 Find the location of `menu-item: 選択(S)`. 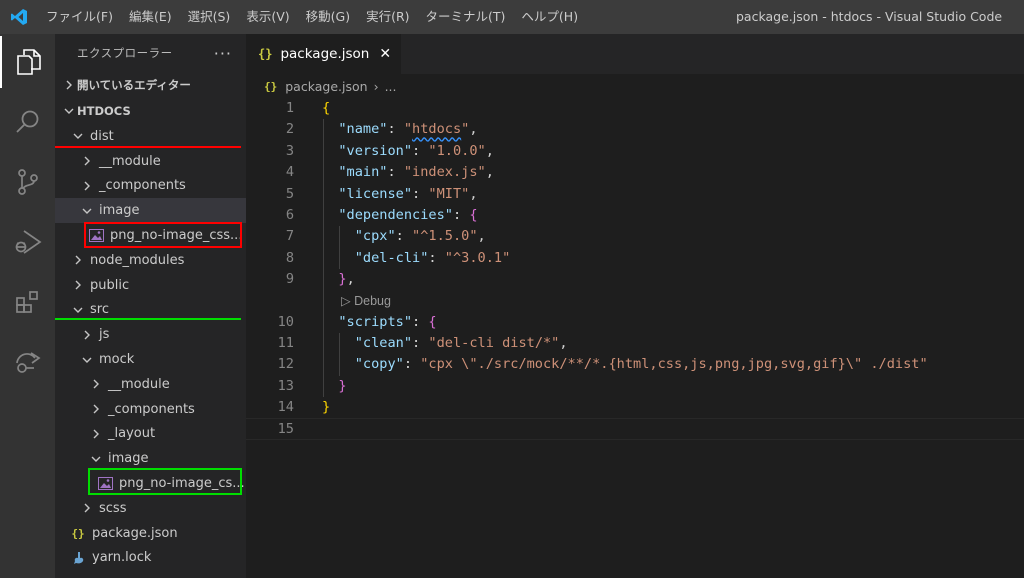

menu-item: 選択(S) is located at coordinates (209, 17).